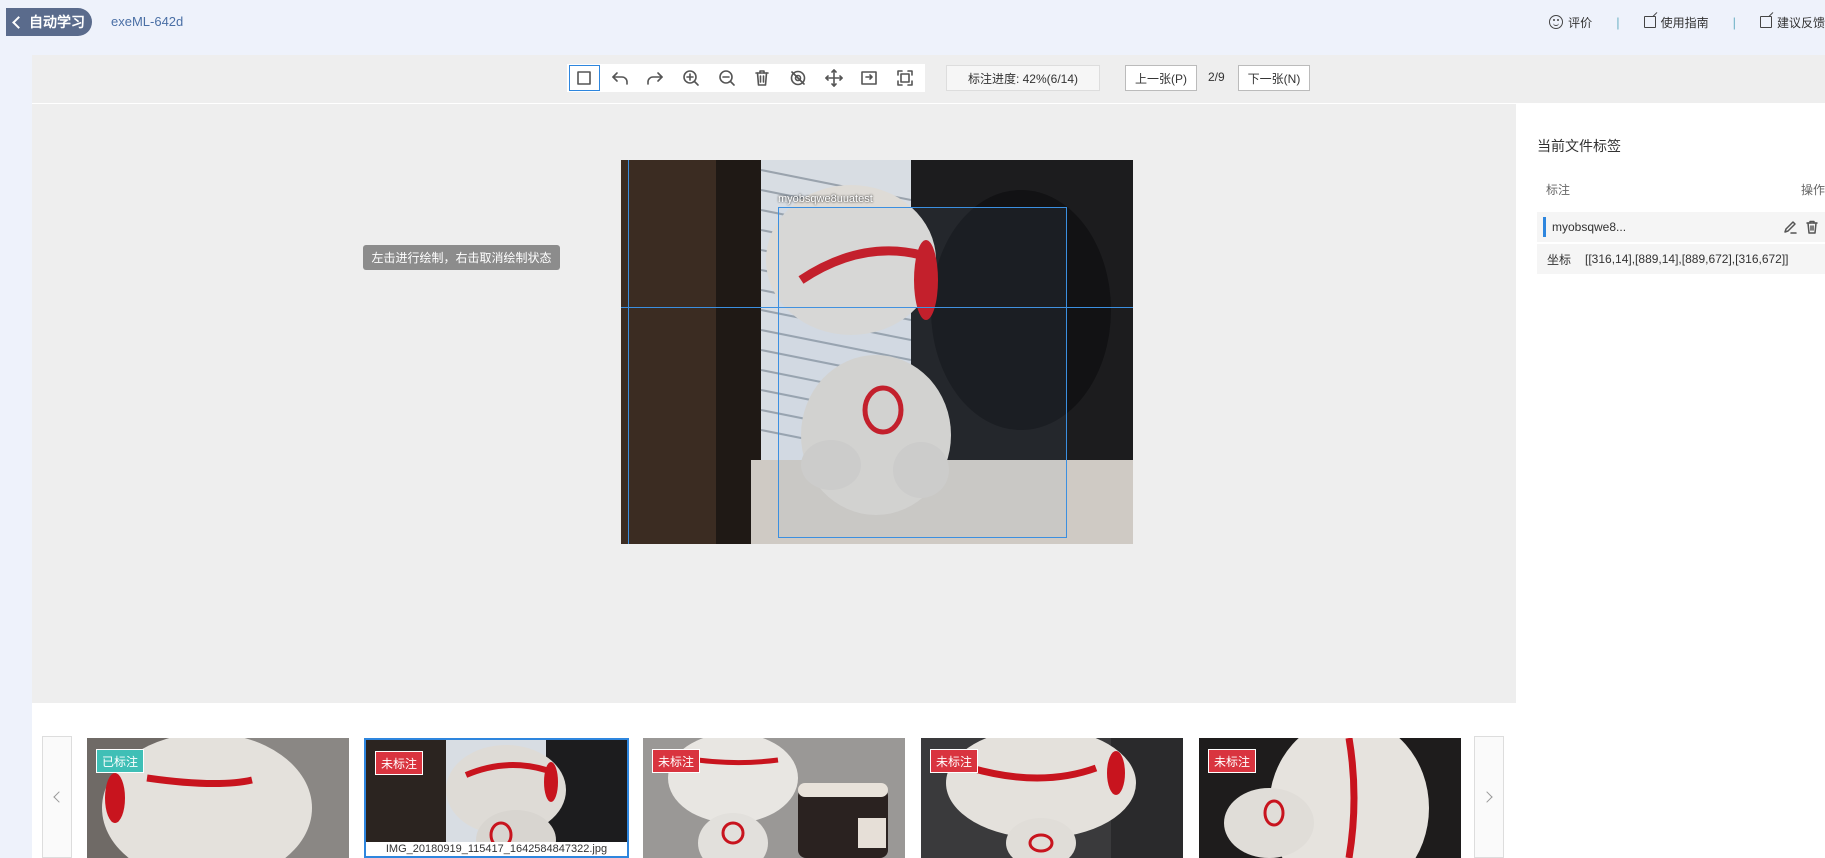 The image size is (1825, 858). I want to click on delete-label-button, so click(1812, 227).